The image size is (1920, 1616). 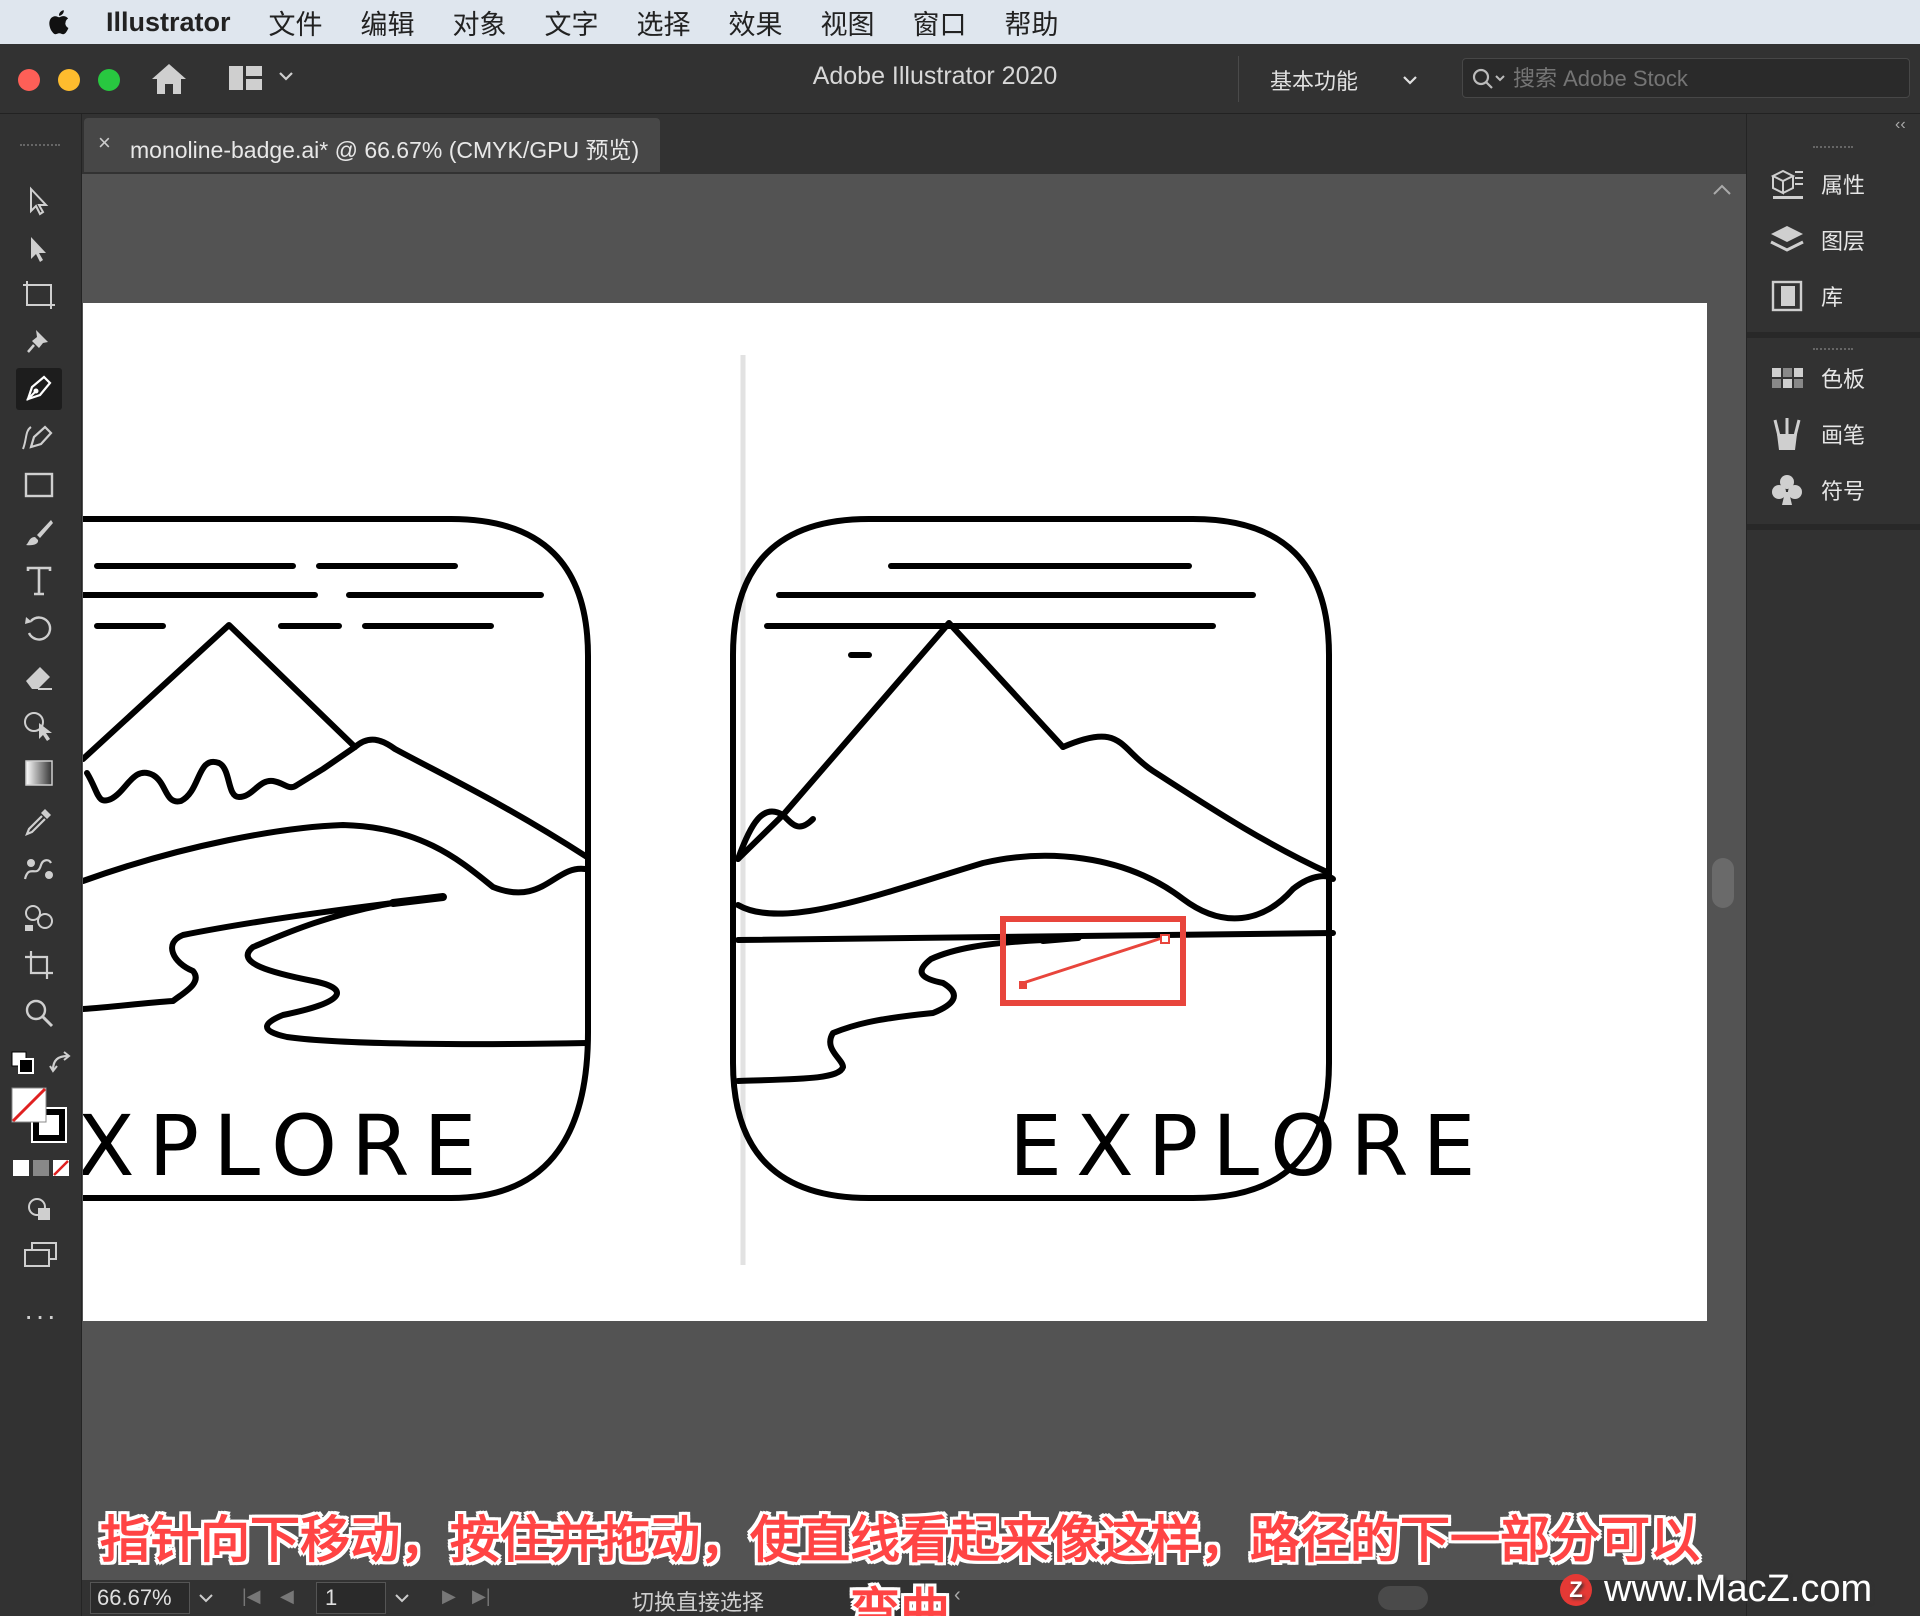 I want to click on mac-menu-bar: Illustrator 文件 编辑 对象 文字 选择 效果 视图 窗口 帮助, so click(x=960, y=22).